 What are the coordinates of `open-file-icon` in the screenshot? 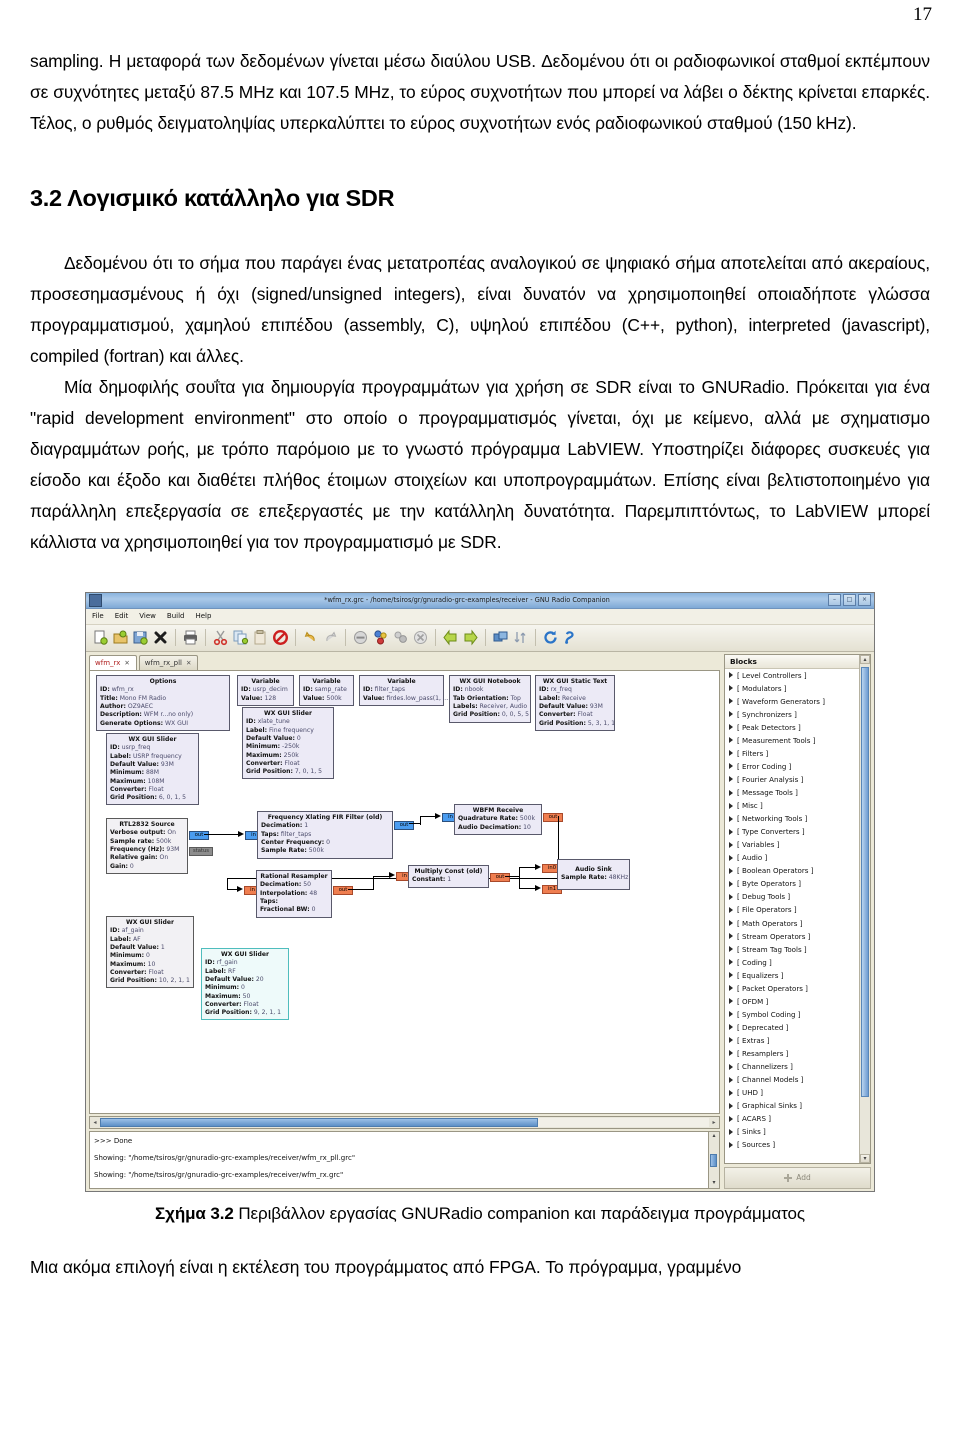 It's located at (120, 637).